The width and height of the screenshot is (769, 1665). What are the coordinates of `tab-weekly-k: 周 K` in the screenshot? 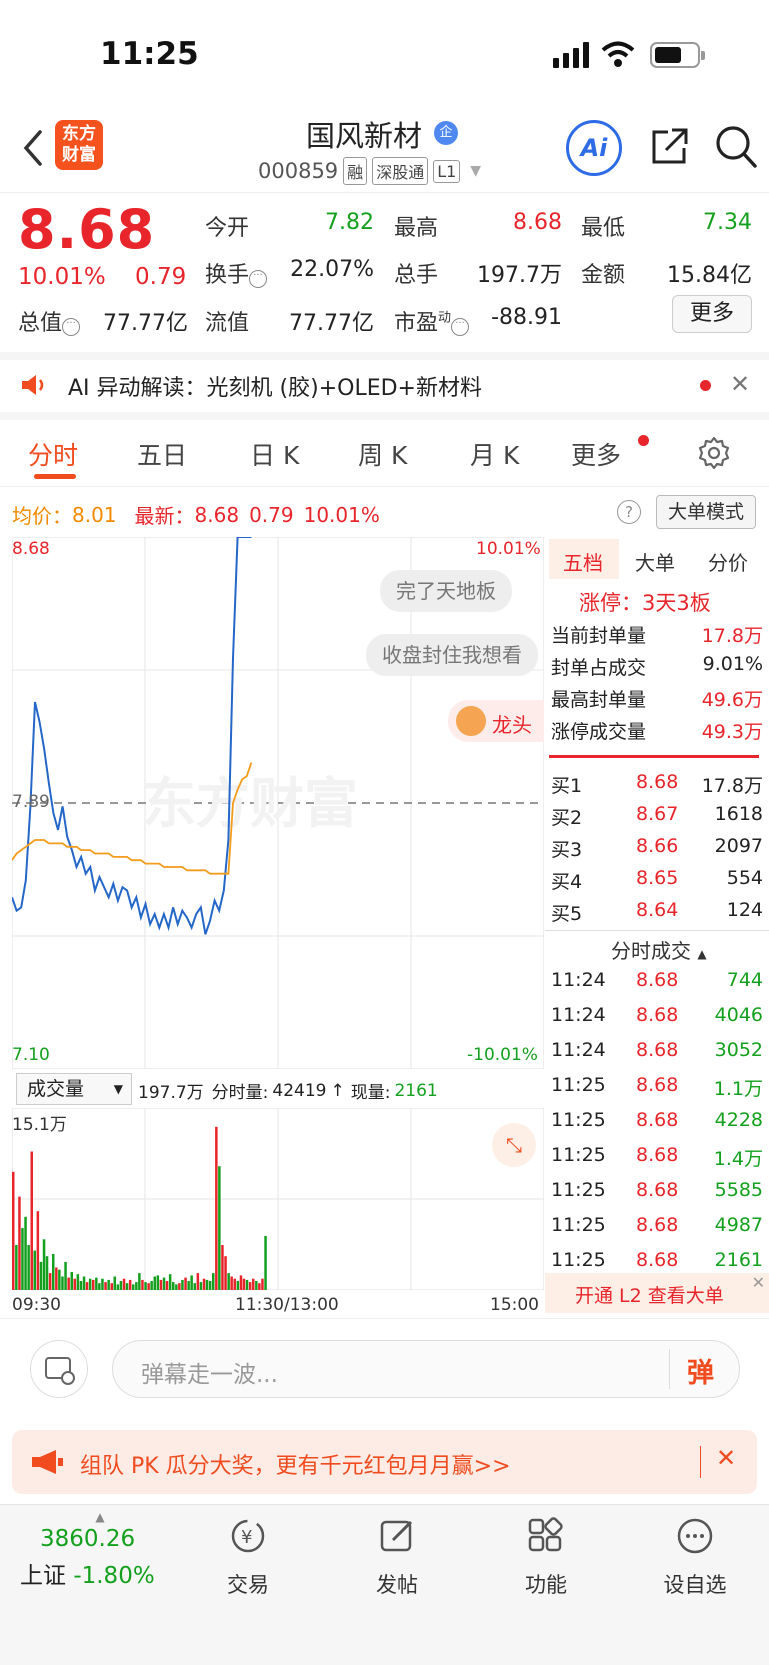 It's located at (382, 454).